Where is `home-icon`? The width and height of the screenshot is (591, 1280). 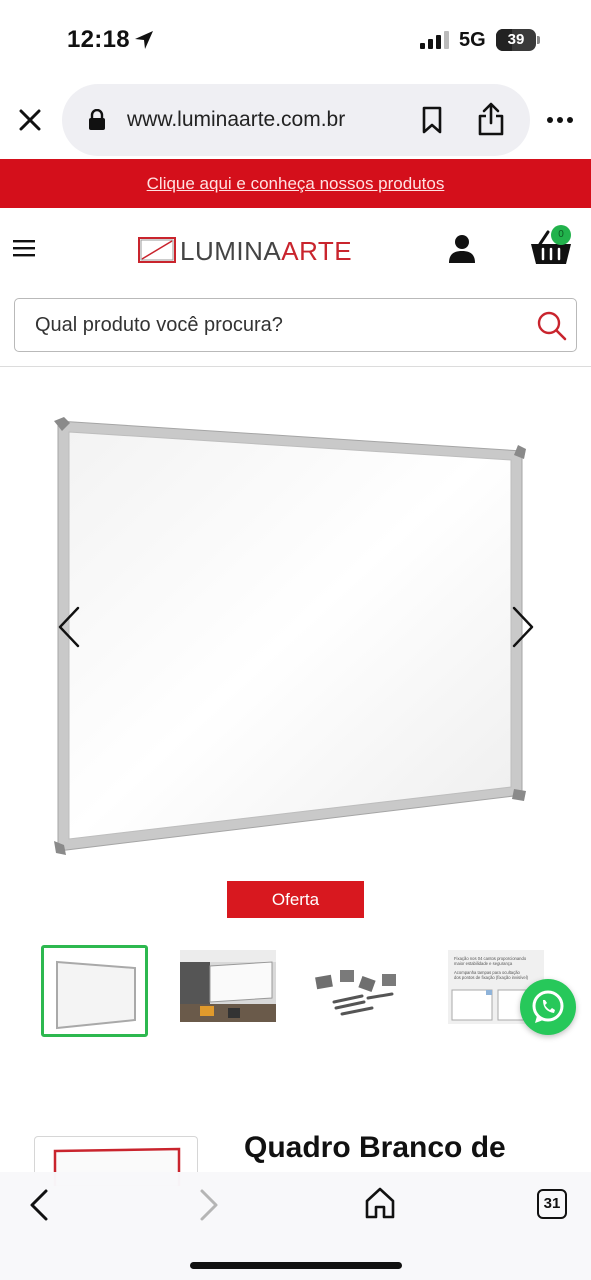
home-icon is located at coordinates (380, 1203).